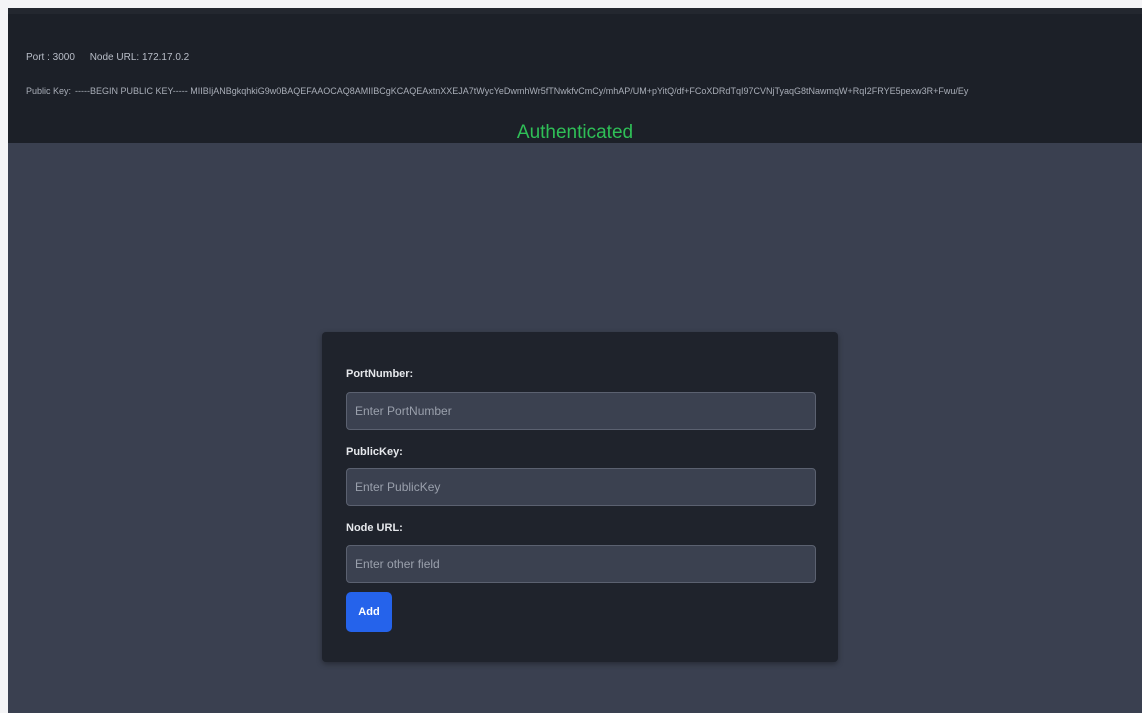  What do you see at coordinates (581, 411) in the screenshot?
I see `port-number-input` at bounding box center [581, 411].